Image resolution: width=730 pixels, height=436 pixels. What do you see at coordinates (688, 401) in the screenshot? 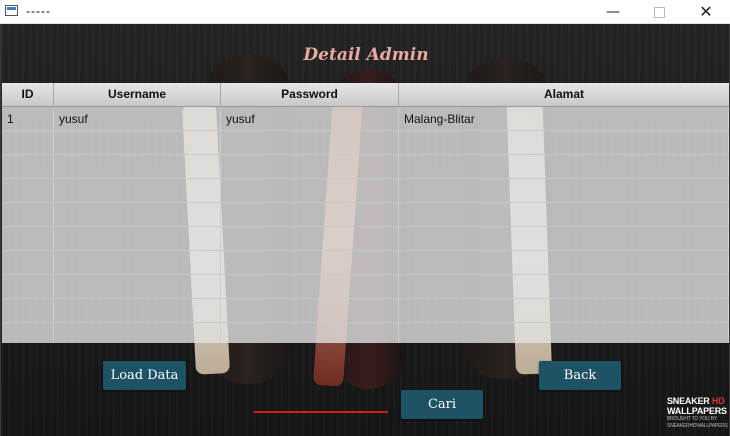
I see `watermark-text: SNEAKER` at bounding box center [688, 401].